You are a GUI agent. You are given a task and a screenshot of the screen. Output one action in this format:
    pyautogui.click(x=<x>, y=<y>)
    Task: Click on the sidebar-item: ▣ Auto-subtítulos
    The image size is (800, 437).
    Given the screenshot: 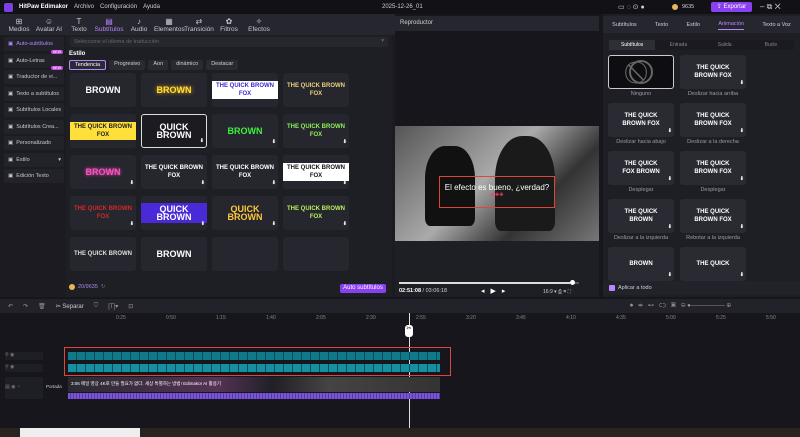 What is the action you would take?
    pyautogui.click(x=34, y=44)
    